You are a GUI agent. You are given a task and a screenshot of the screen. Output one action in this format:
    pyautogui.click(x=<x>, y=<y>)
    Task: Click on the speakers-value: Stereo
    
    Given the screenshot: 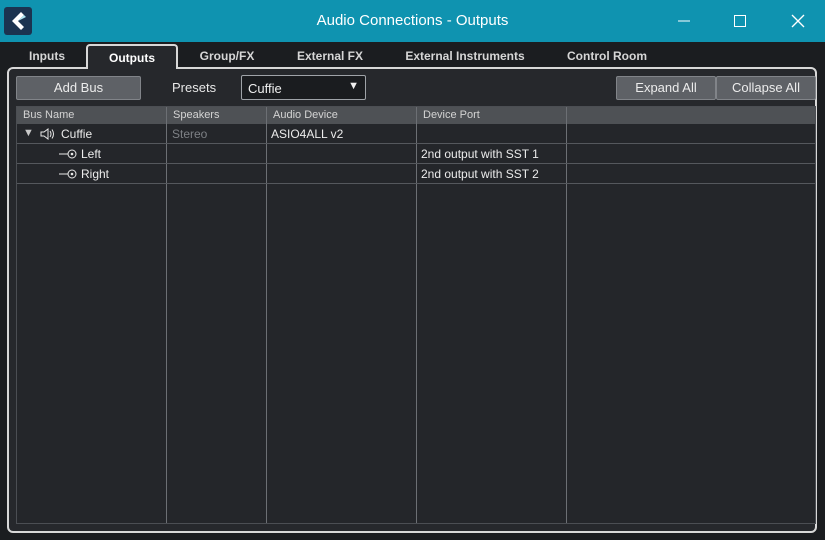 What is the action you would take?
    pyautogui.click(x=189, y=134)
    